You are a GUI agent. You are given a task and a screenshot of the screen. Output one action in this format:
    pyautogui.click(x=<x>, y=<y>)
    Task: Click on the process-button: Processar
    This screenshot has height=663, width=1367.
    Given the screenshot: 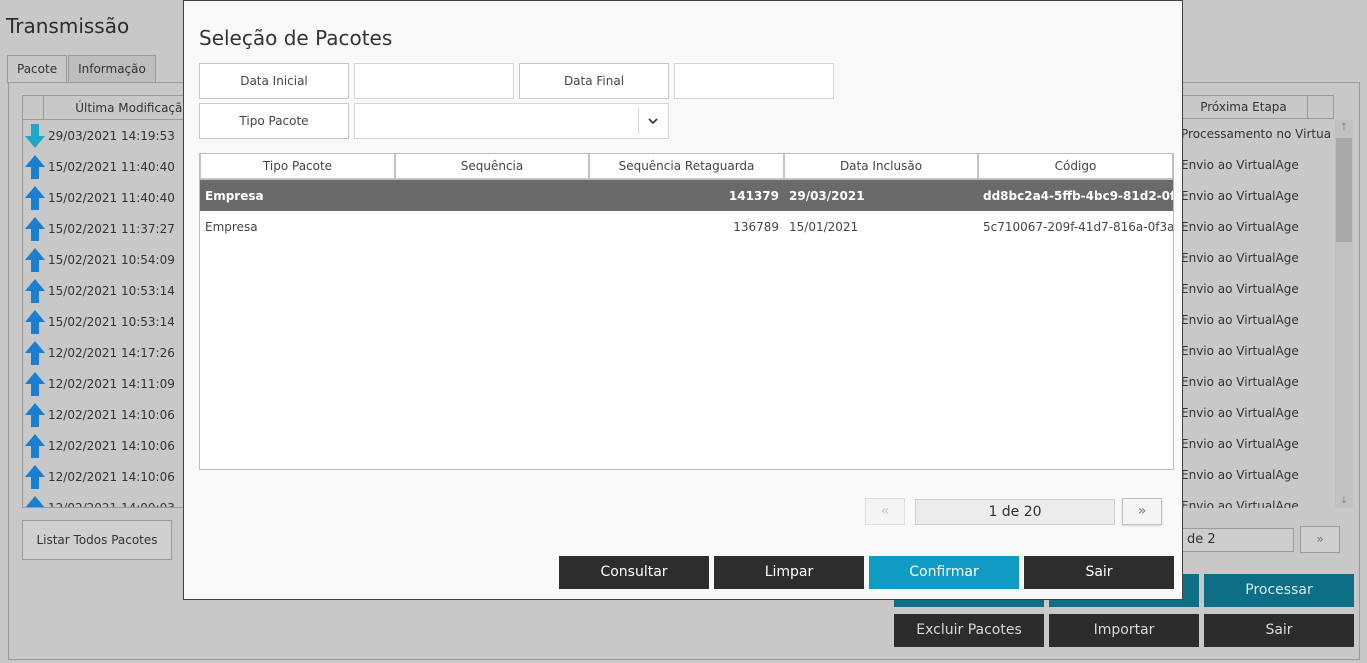 What is the action you would take?
    pyautogui.click(x=1279, y=590)
    